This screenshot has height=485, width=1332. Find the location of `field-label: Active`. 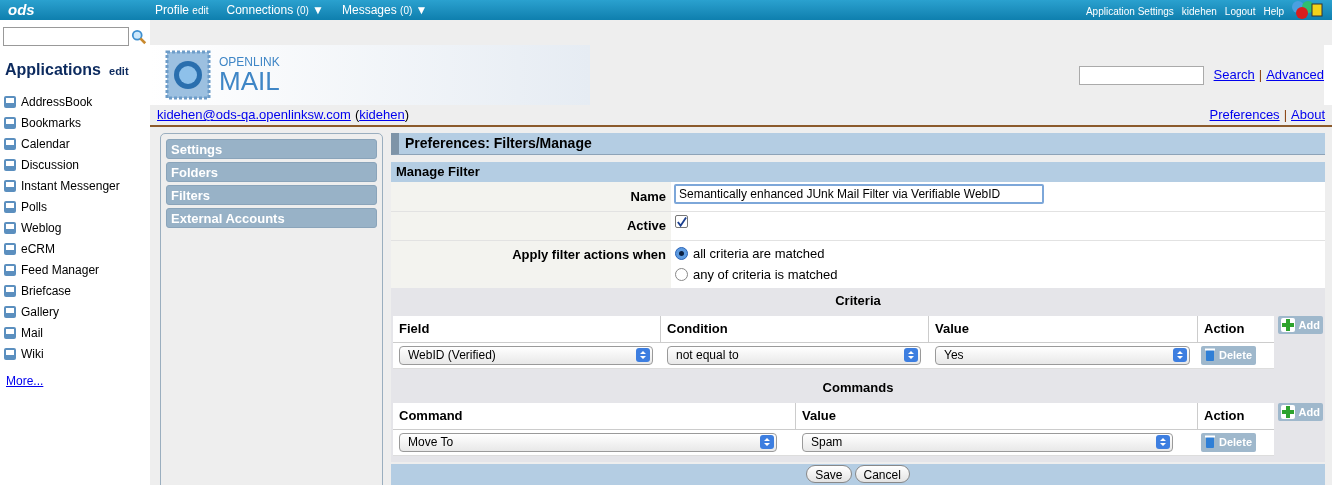

field-label: Active is located at coordinates (531, 226).